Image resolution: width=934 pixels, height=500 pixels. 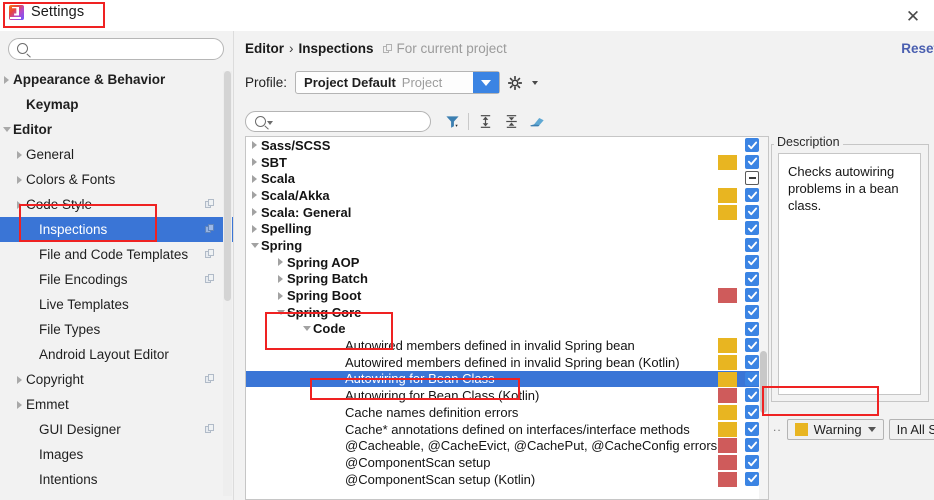 I want to click on sidebar-item-gui-designer: GUI Designer, so click(x=116, y=429).